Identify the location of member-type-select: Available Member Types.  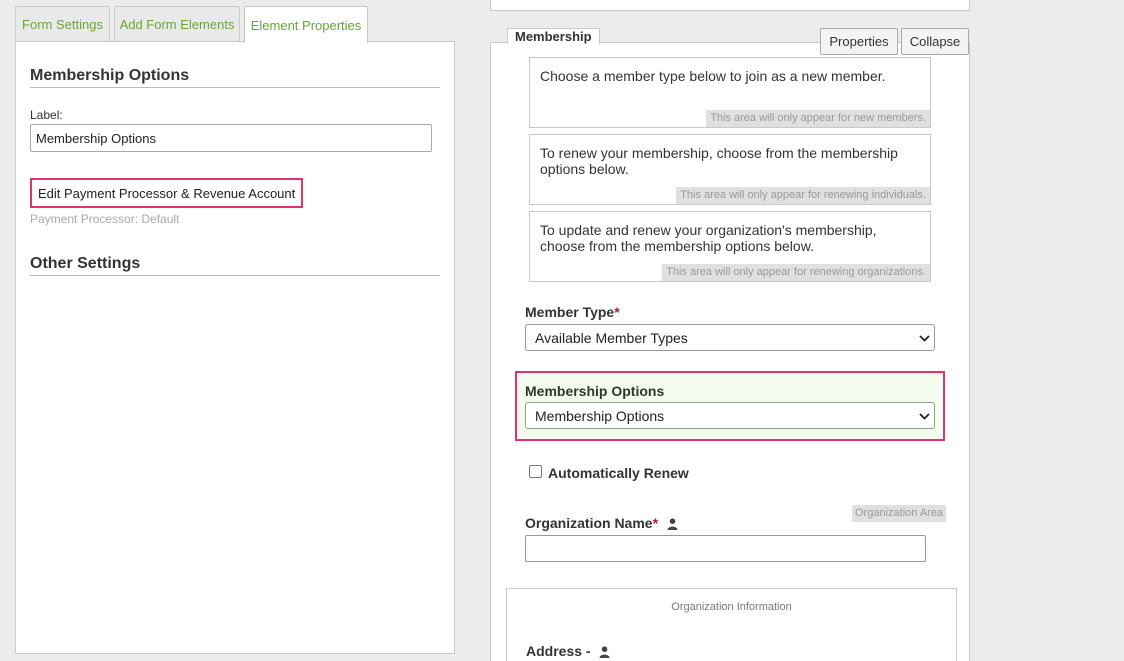
(730, 337).